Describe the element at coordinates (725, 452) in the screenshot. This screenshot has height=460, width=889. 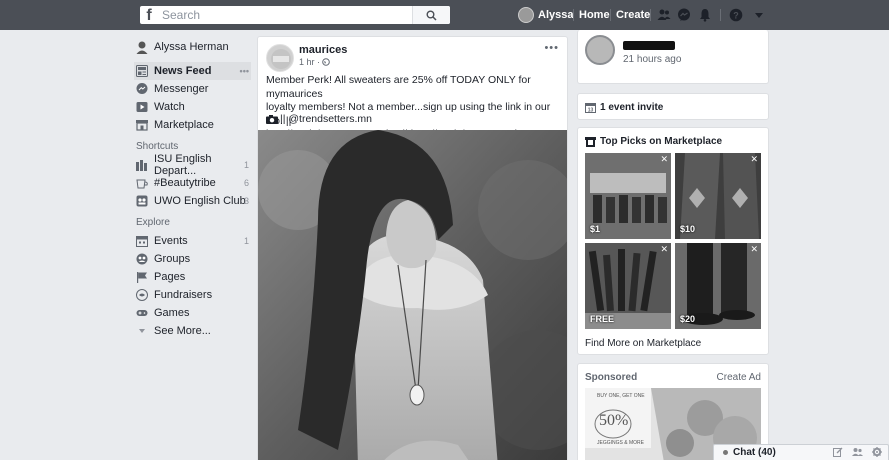
I see `online-status-dot` at that location.